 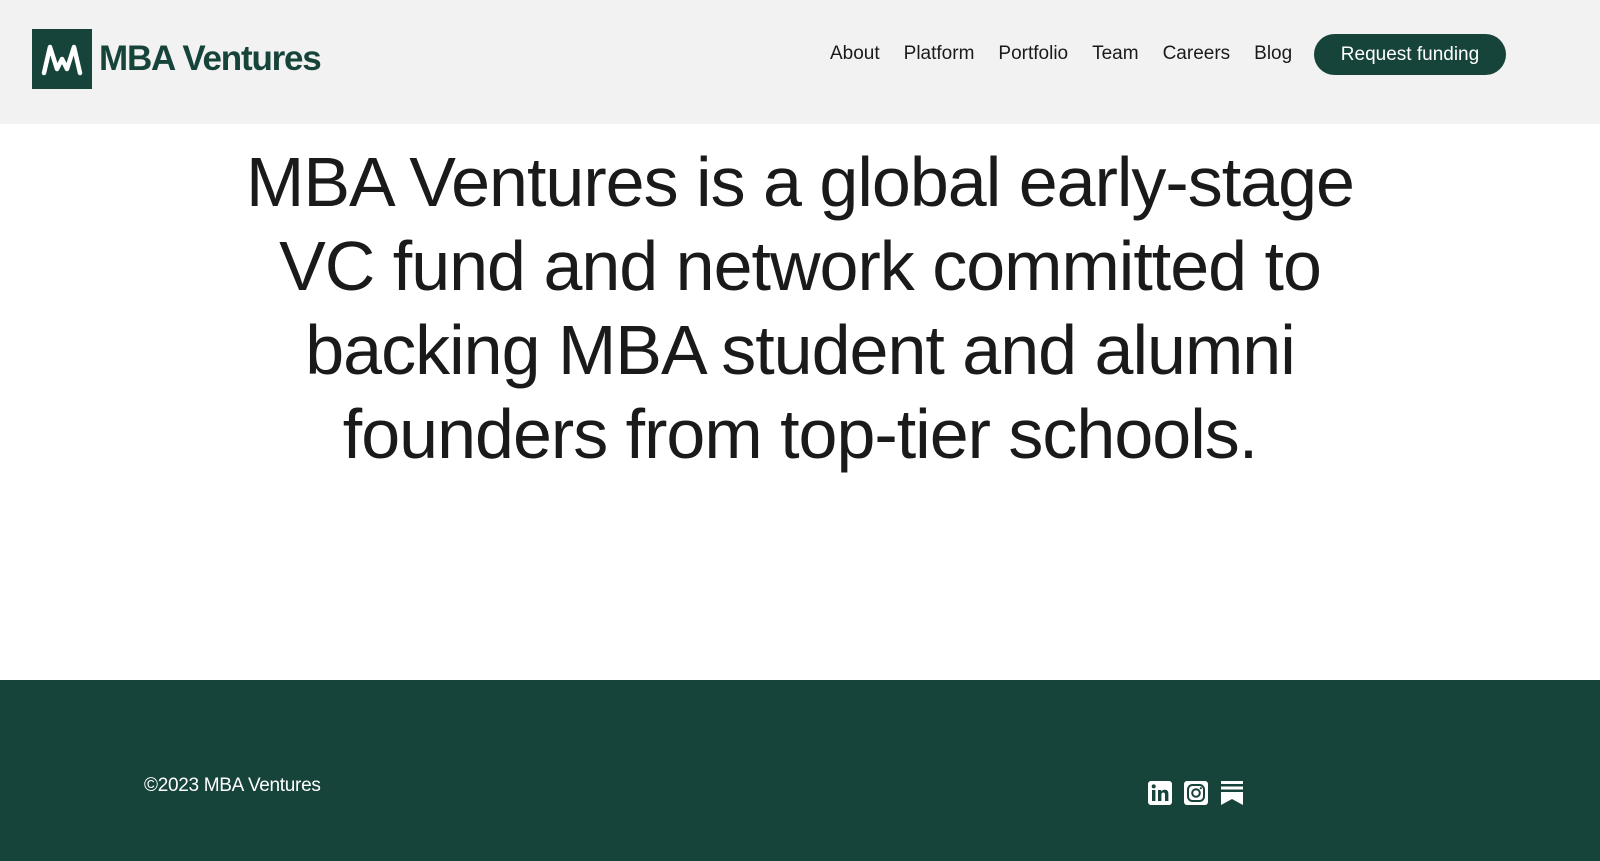 I want to click on copyright-text: ©2023 MBA Ventures, so click(x=232, y=785).